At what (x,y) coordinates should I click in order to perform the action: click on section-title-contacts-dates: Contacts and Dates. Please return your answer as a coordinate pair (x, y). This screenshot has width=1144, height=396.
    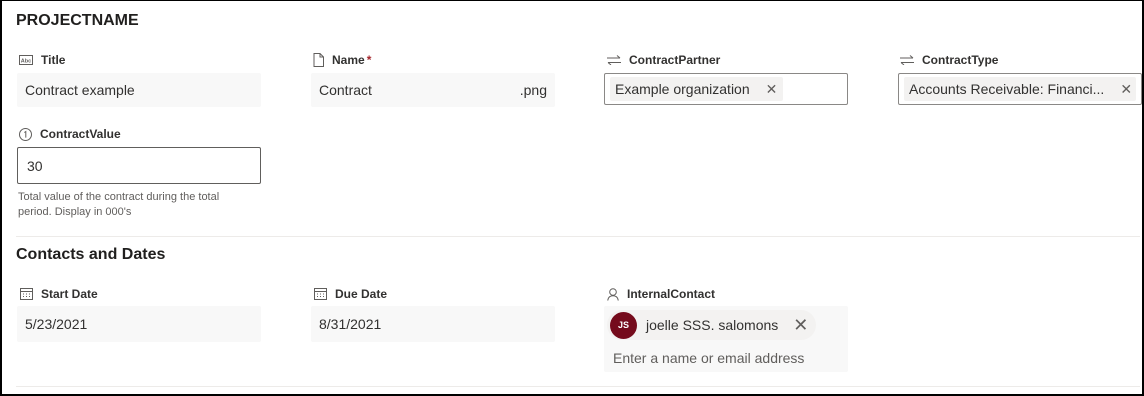
    Looking at the image, I should click on (91, 254).